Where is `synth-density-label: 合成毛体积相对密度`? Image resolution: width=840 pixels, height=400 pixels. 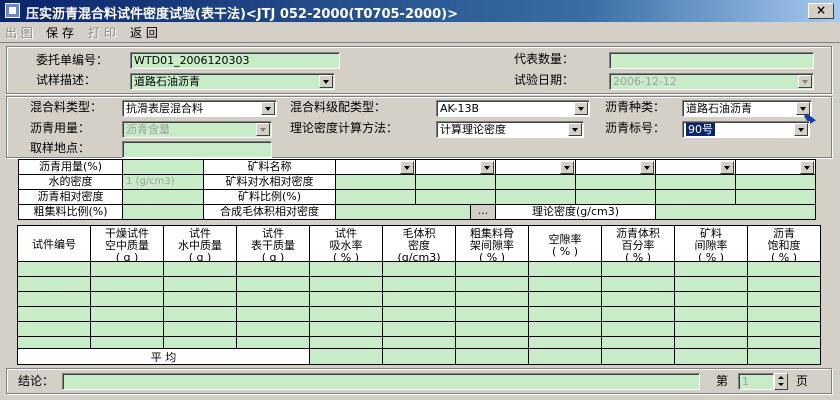 synth-density-label: 合成毛体积相对密度 is located at coordinates (269, 212).